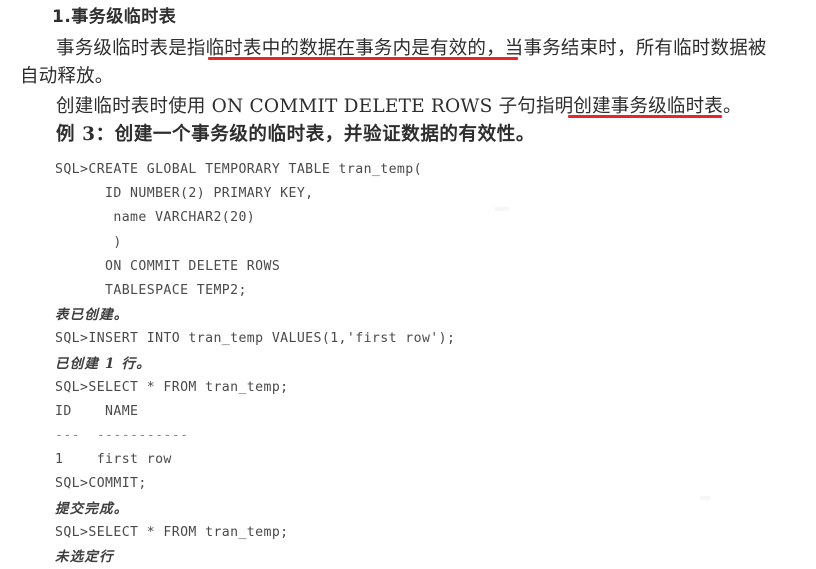  What do you see at coordinates (101, 484) in the screenshot?
I see `code-line: SQL>COMMIT;` at bounding box center [101, 484].